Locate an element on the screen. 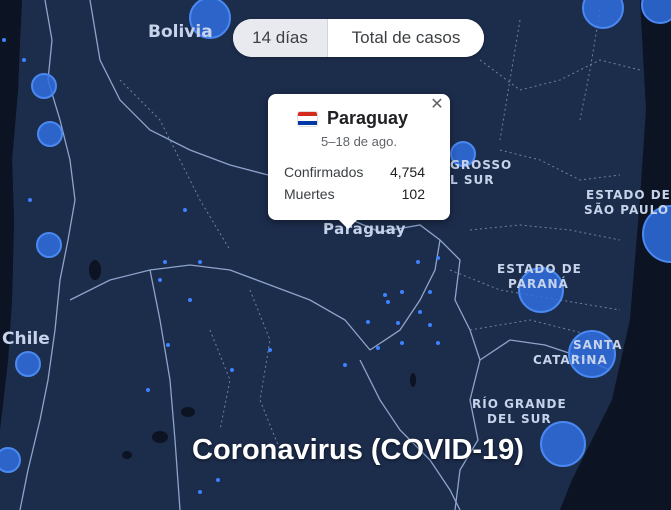 This screenshot has height=510, width=671. label-parana-1: ESTADO DE is located at coordinates (539, 269).